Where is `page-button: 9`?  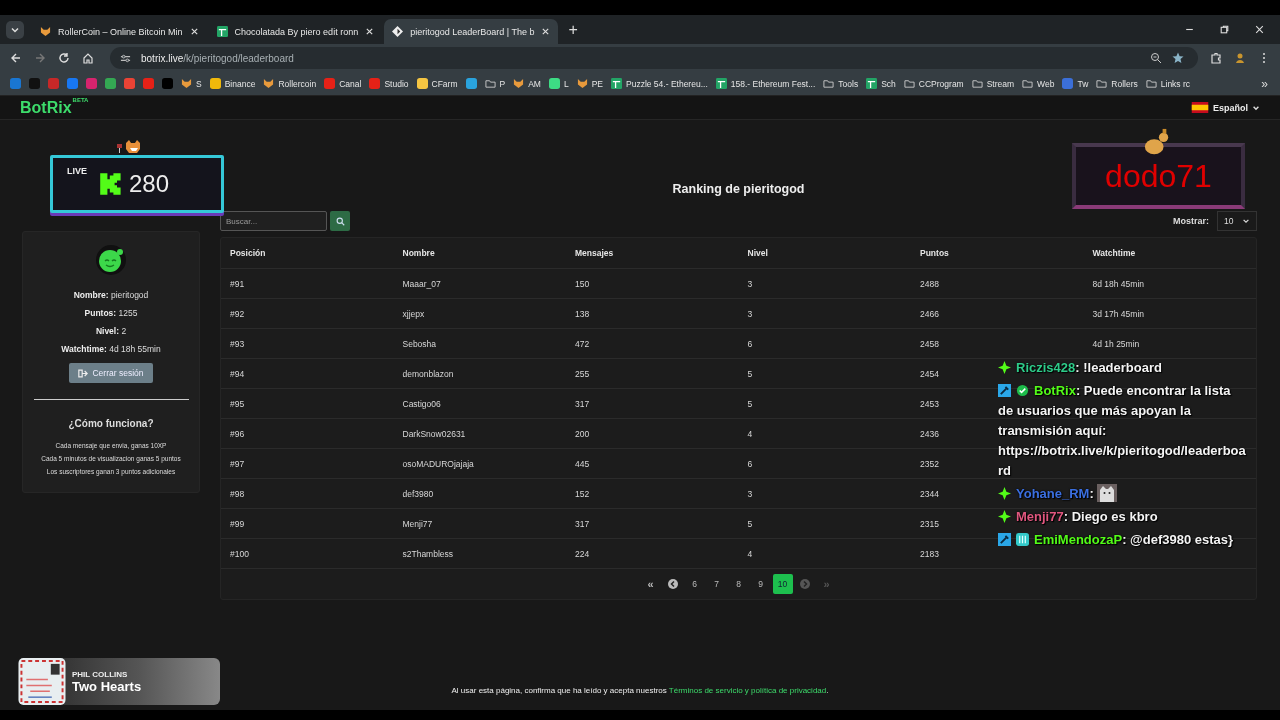
page-button: 9 is located at coordinates (760, 584).